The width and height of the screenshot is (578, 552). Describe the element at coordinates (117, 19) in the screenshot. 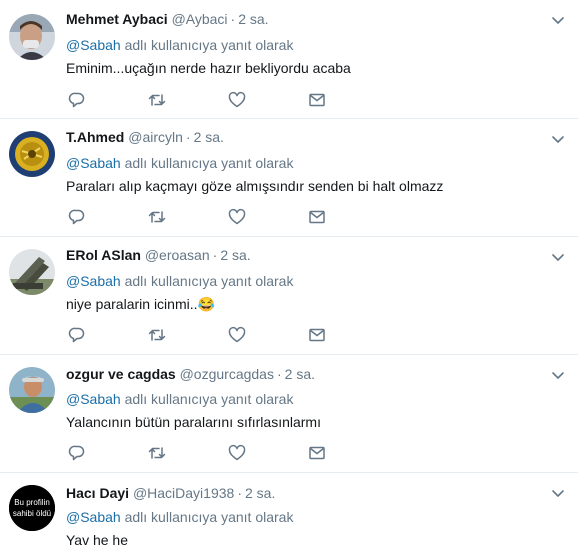

I see `display-name: Mehmet Aybaci` at that location.